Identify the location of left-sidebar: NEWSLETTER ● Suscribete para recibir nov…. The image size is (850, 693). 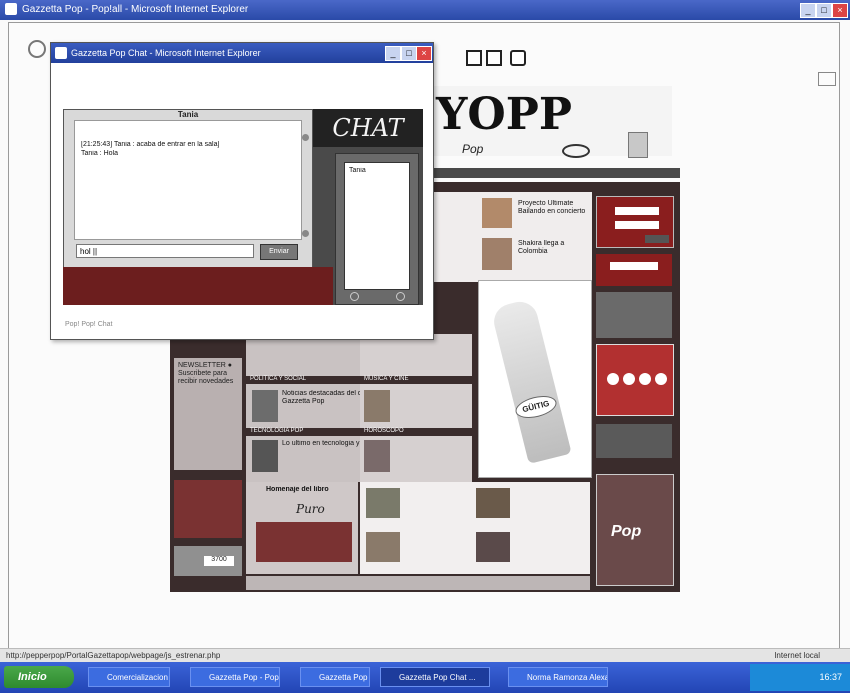
(208, 414).